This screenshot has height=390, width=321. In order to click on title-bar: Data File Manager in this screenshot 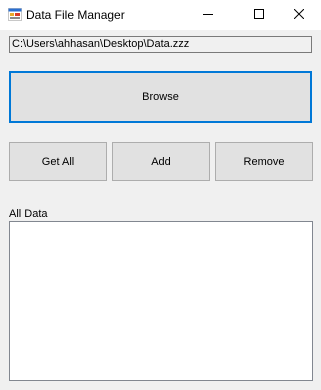, I will do `click(160, 15)`.